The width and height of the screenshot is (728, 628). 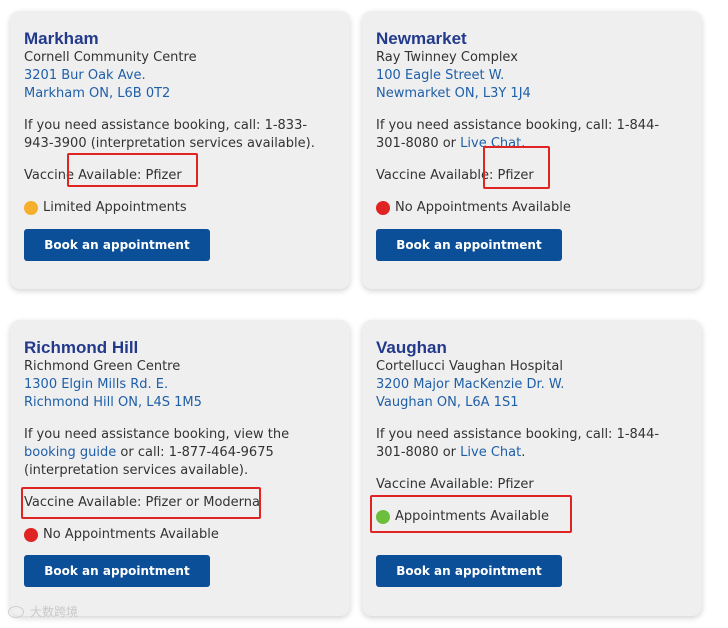 What do you see at coordinates (532, 94) in the screenshot?
I see `clinic-address-line-2: Newmarket ON, L3Y 1J4` at bounding box center [532, 94].